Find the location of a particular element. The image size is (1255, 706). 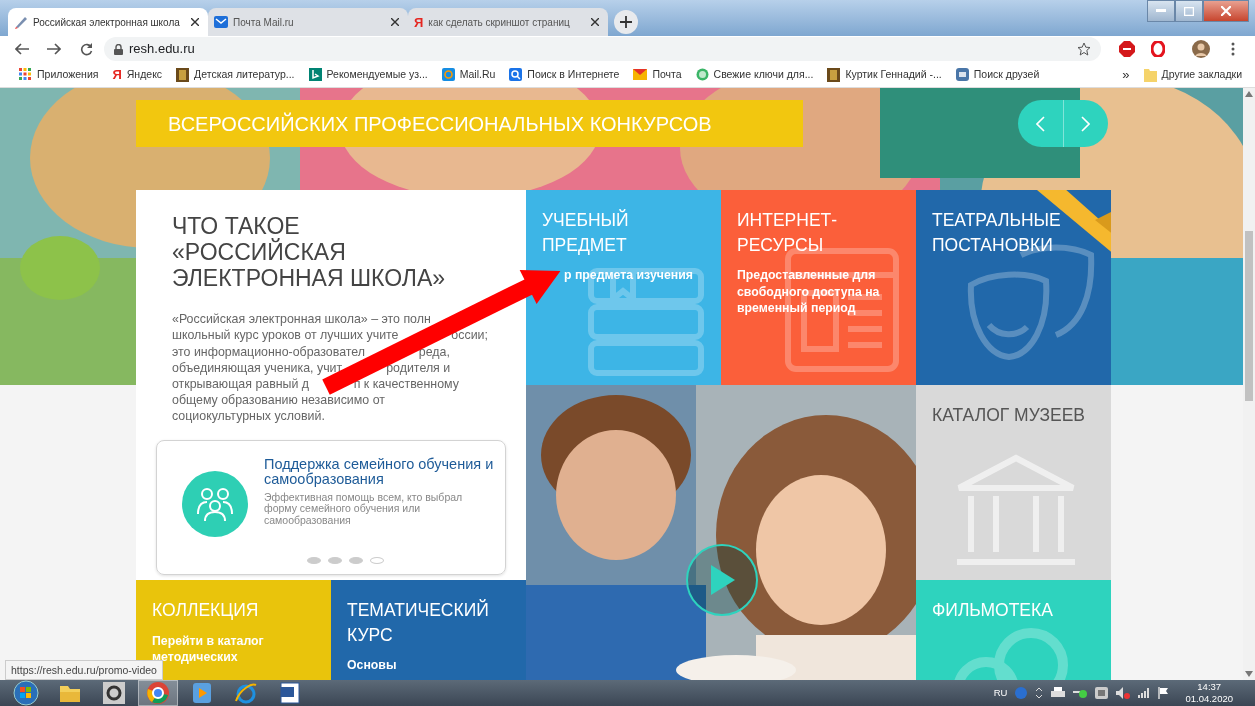

bookmark: Mail.Ru is located at coordinates (468, 74).